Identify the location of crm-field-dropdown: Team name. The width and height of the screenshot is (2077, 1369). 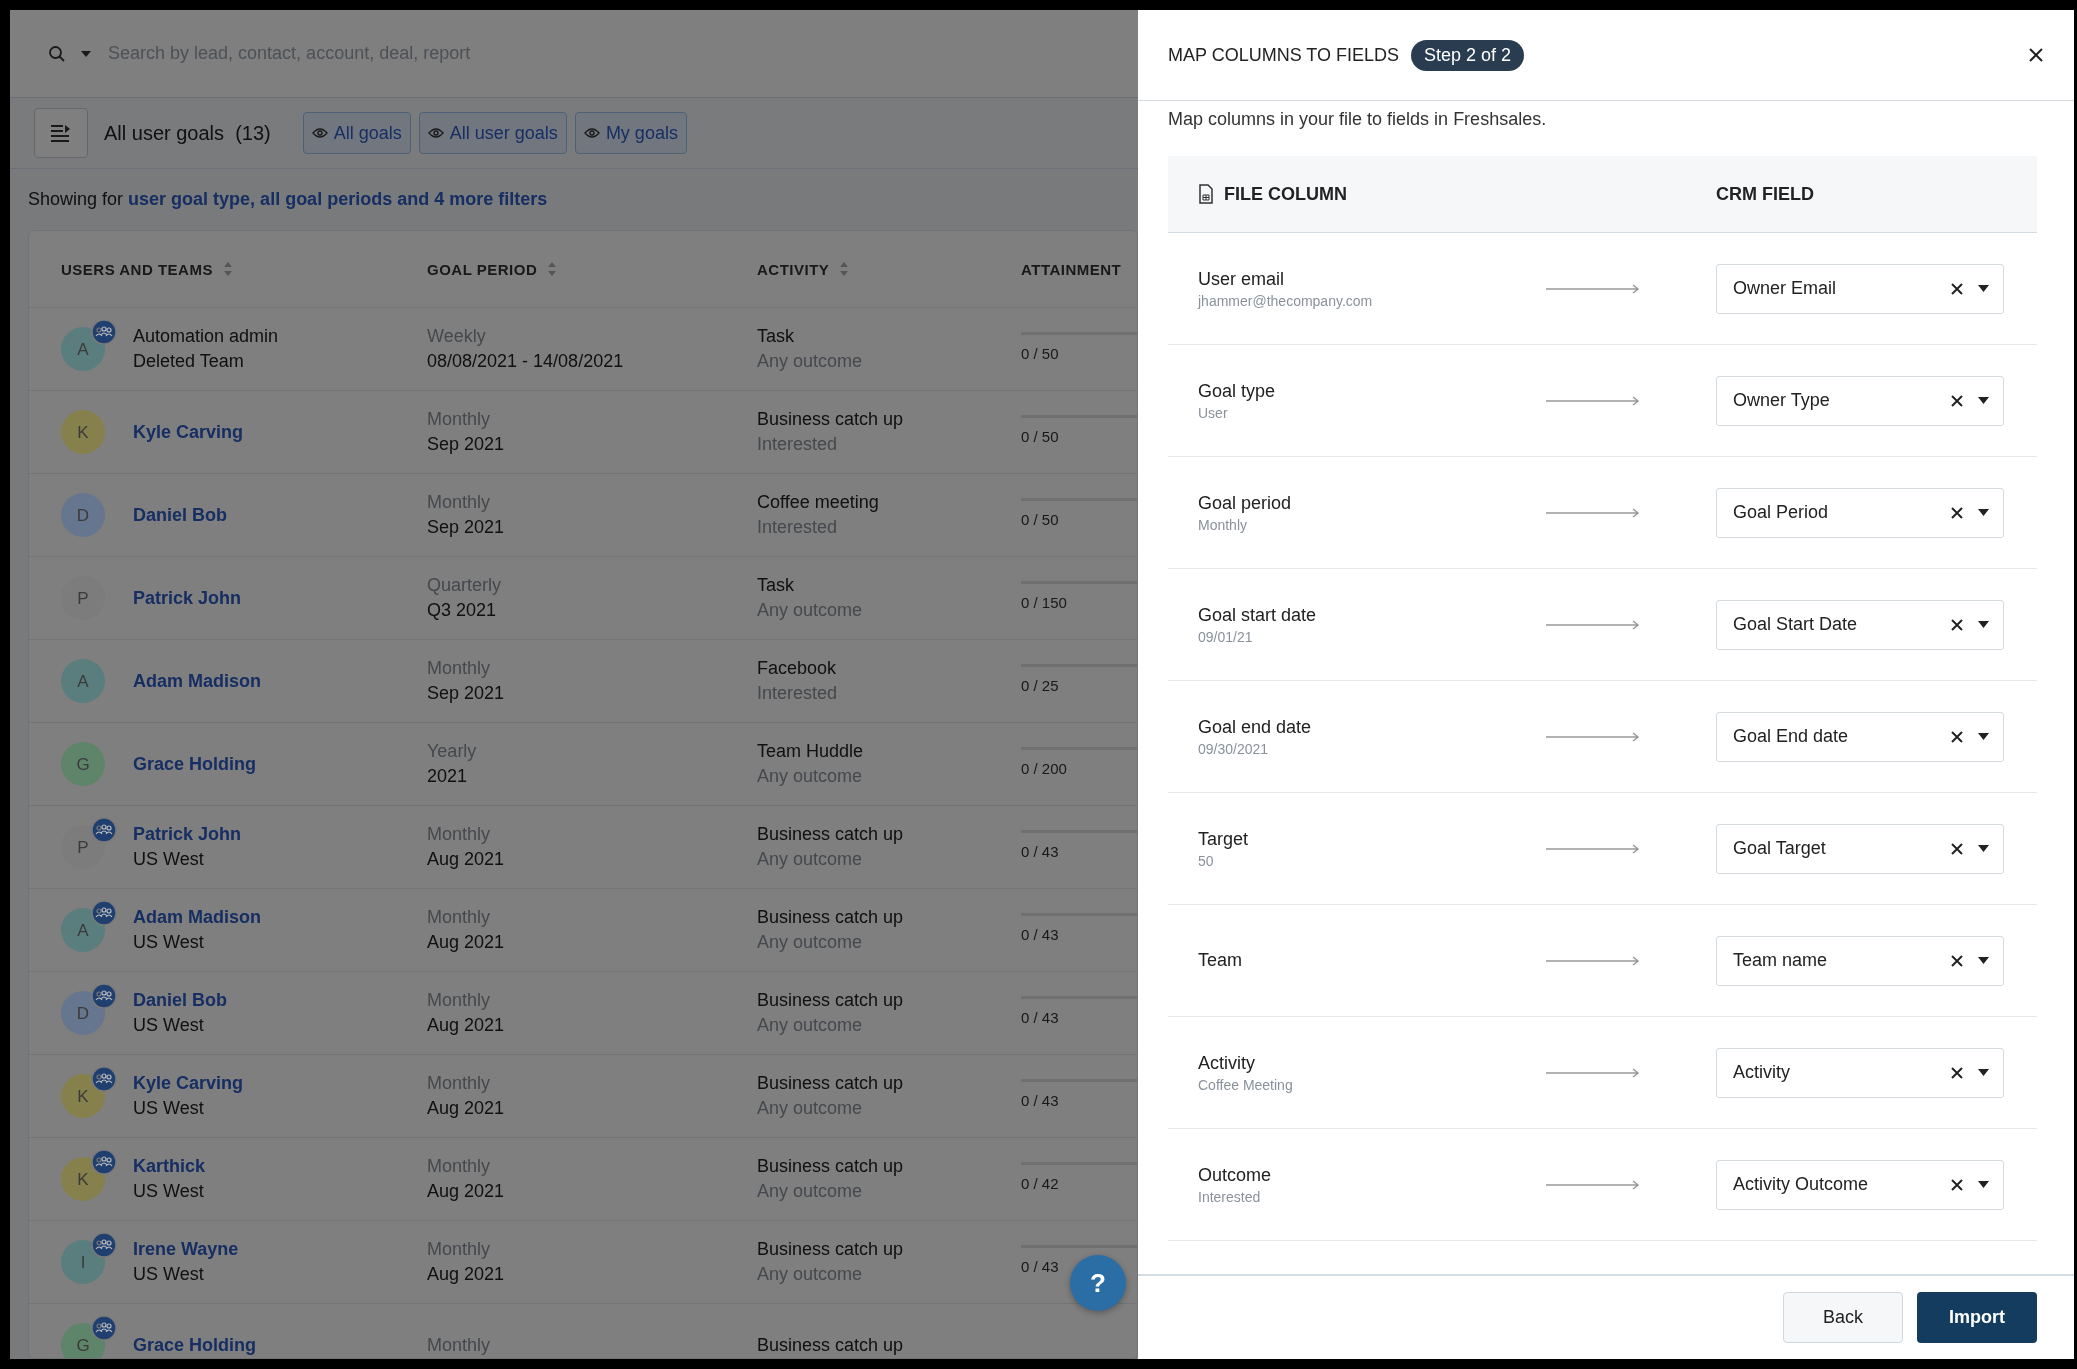
(1860, 960).